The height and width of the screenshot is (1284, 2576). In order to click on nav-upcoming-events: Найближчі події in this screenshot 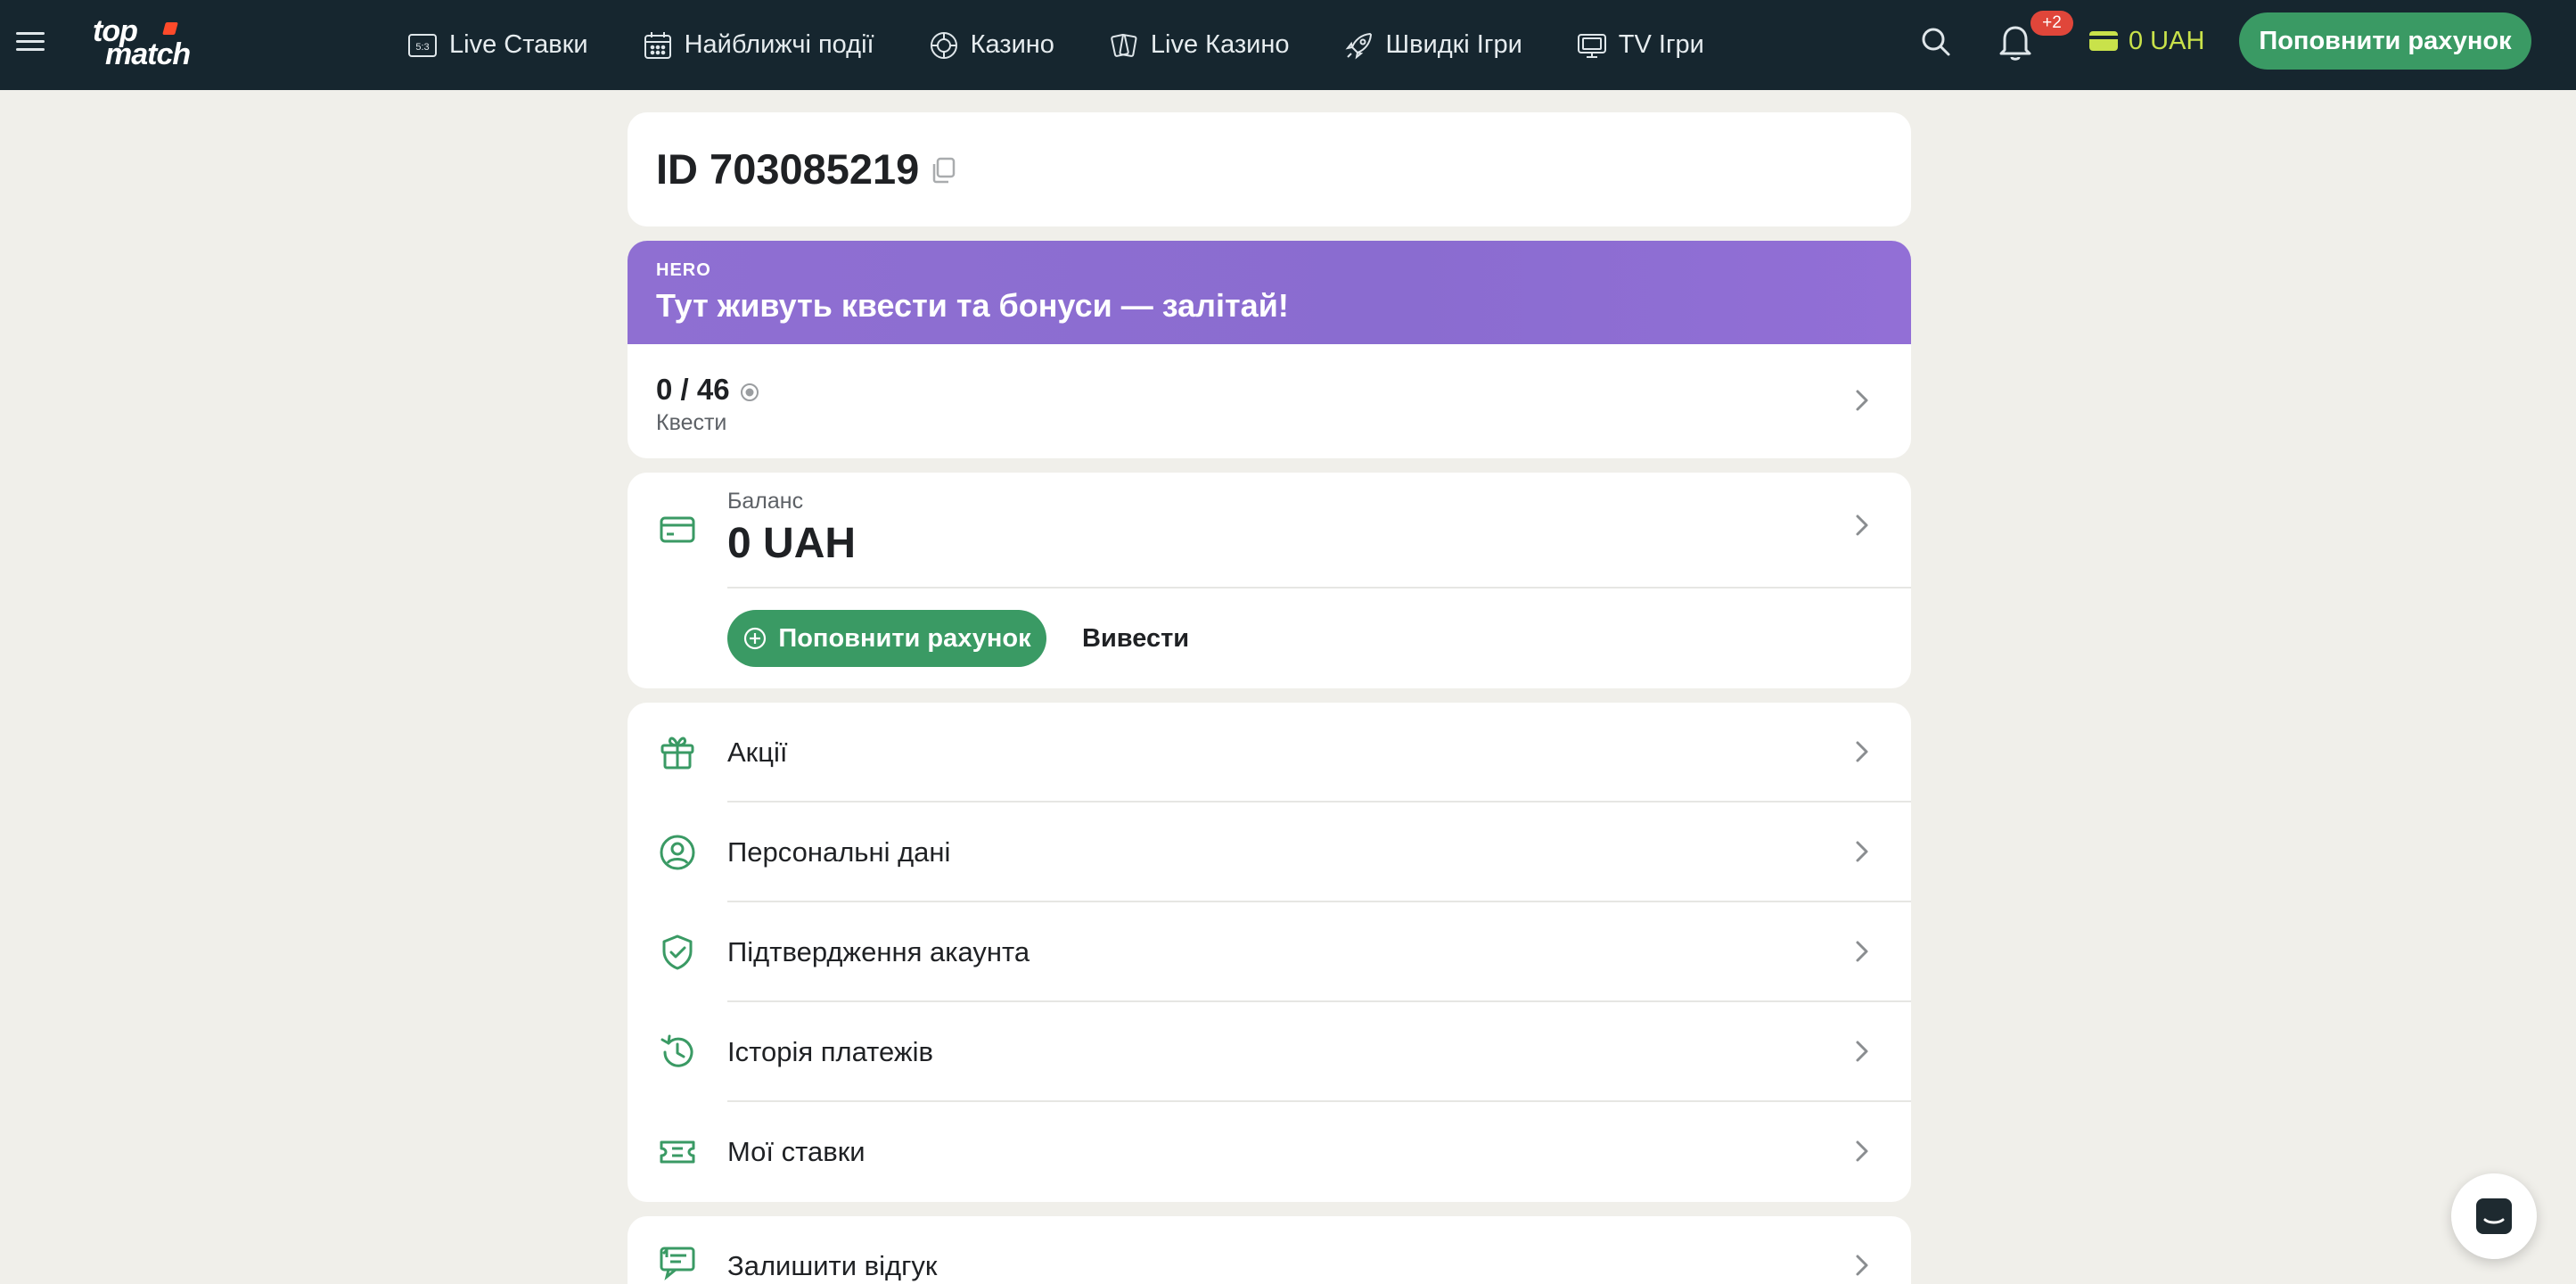, I will do `click(758, 45)`.